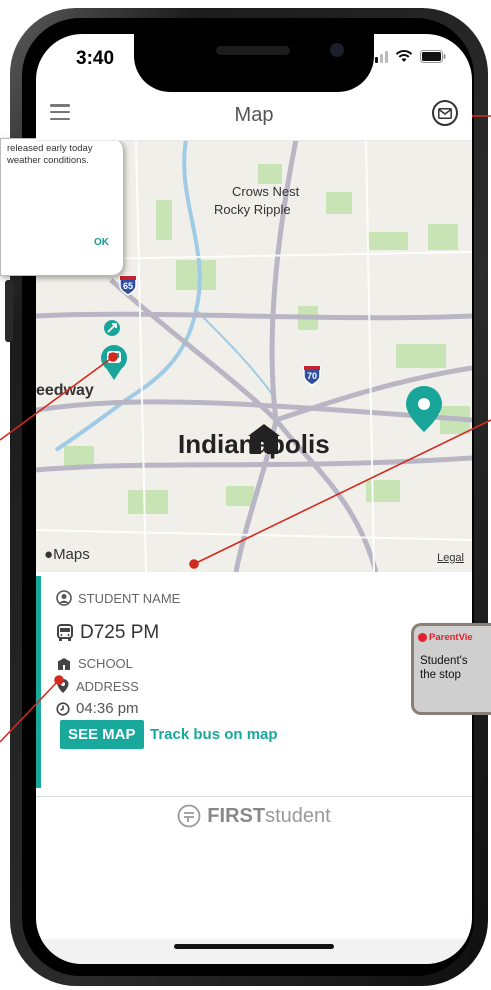 This screenshot has width=491, height=990. Describe the element at coordinates (101, 243) in the screenshot. I see `alert-ok-button: OK` at that location.